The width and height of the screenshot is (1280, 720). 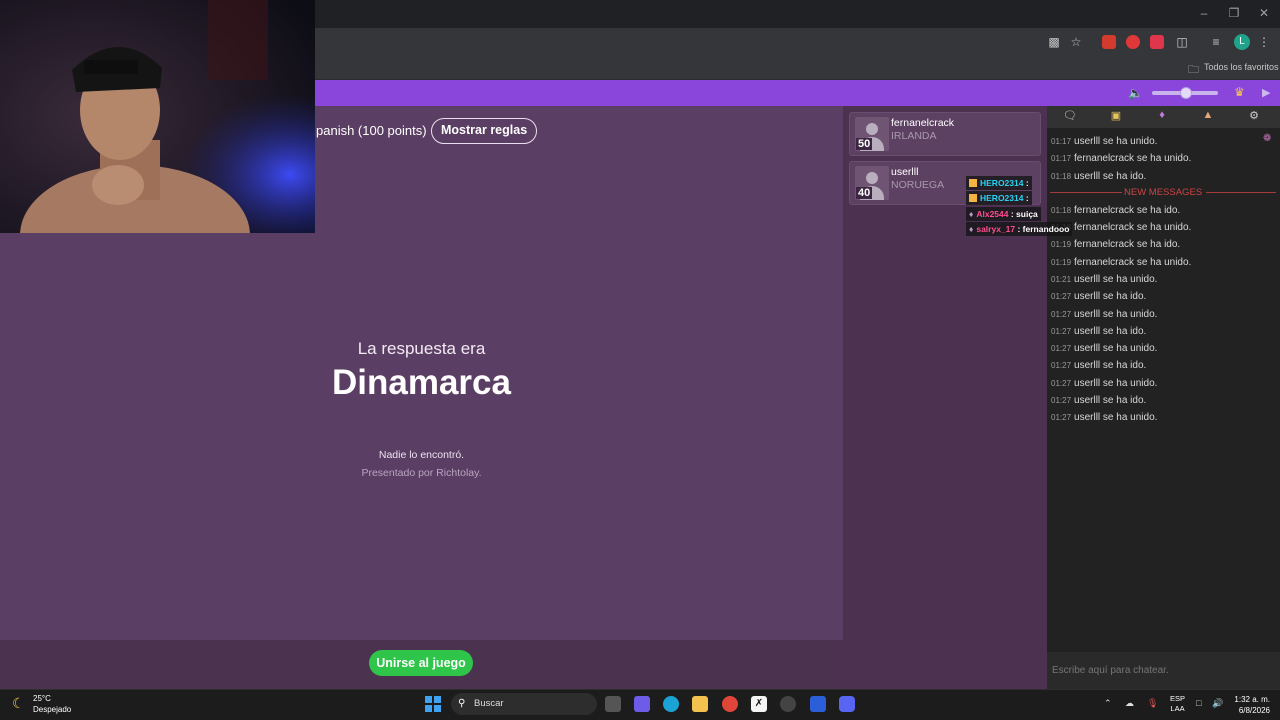 I want to click on chat-message: 01:17 userlll se ha unido., so click(x=1104, y=141).